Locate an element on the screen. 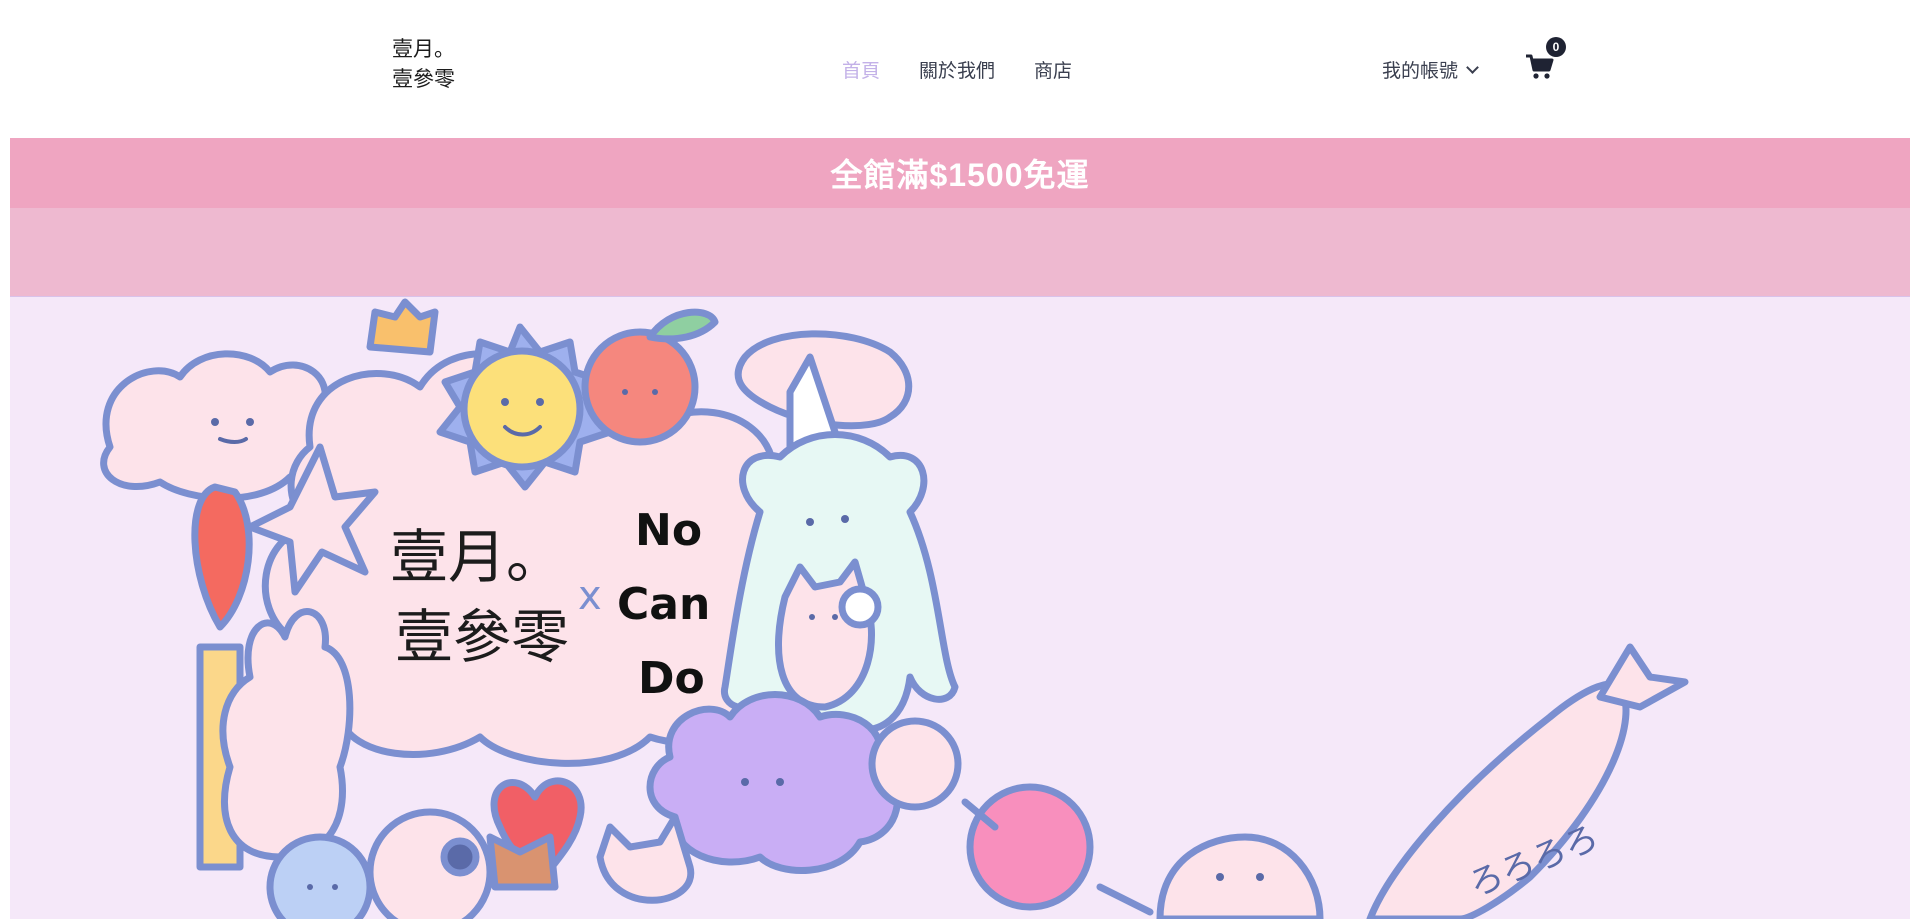 The width and height of the screenshot is (1920, 919). nav-item-home: 首頁 is located at coordinates (861, 69).